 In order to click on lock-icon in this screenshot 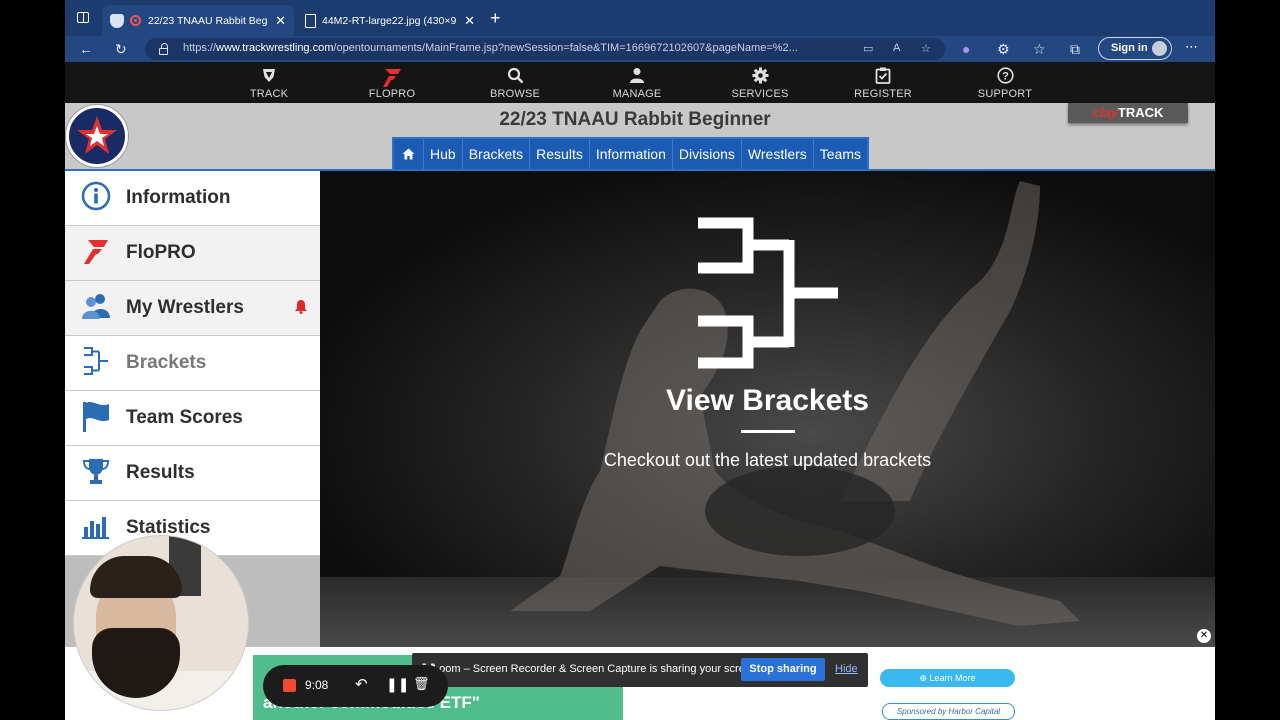, I will do `click(163, 49)`.